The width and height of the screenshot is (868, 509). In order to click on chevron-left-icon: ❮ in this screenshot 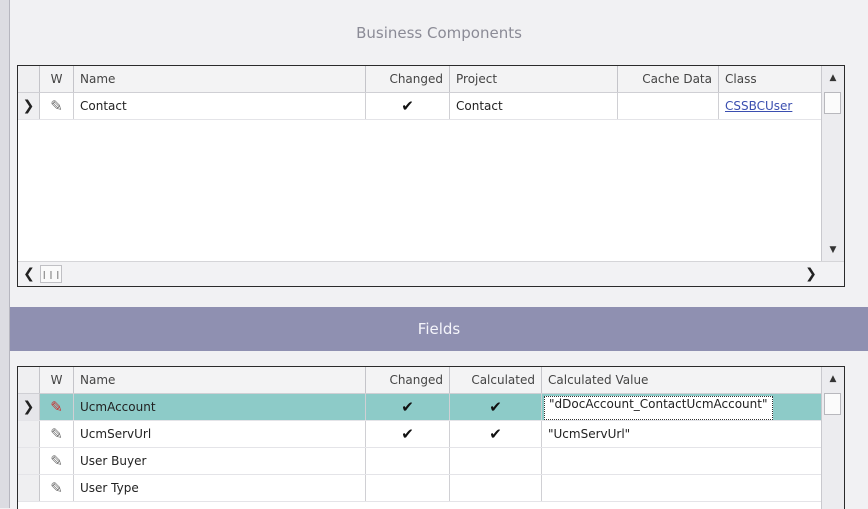, I will do `click(29, 274)`.